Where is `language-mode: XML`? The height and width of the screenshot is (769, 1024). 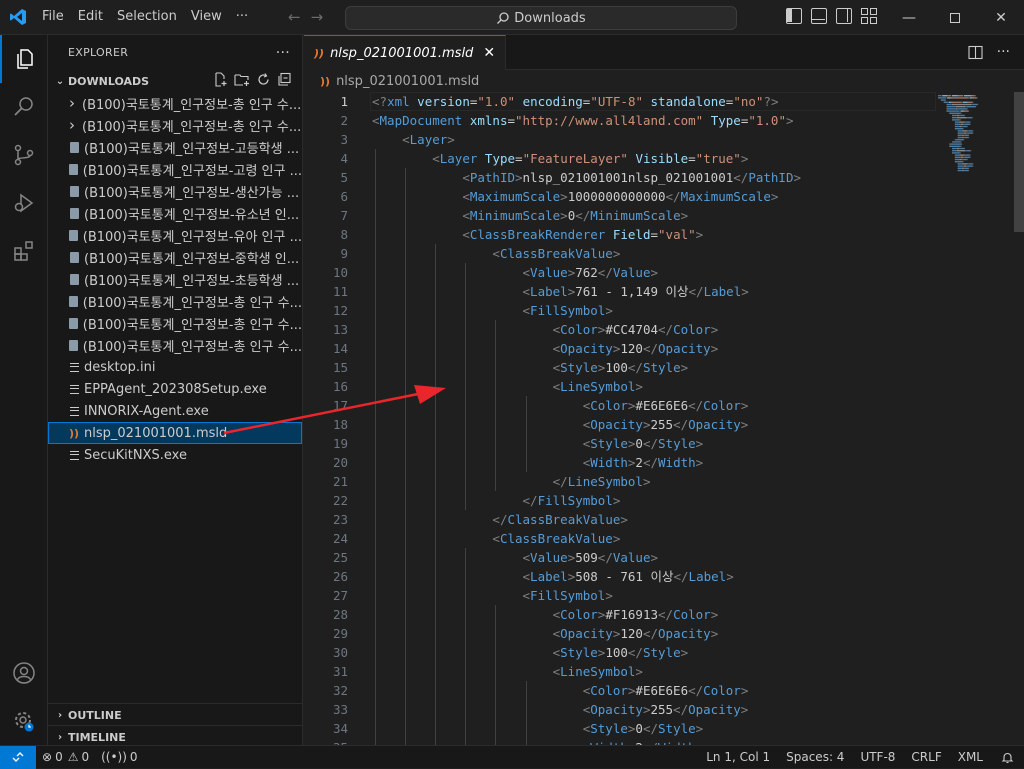
language-mode: XML is located at coordinates (970, 757).